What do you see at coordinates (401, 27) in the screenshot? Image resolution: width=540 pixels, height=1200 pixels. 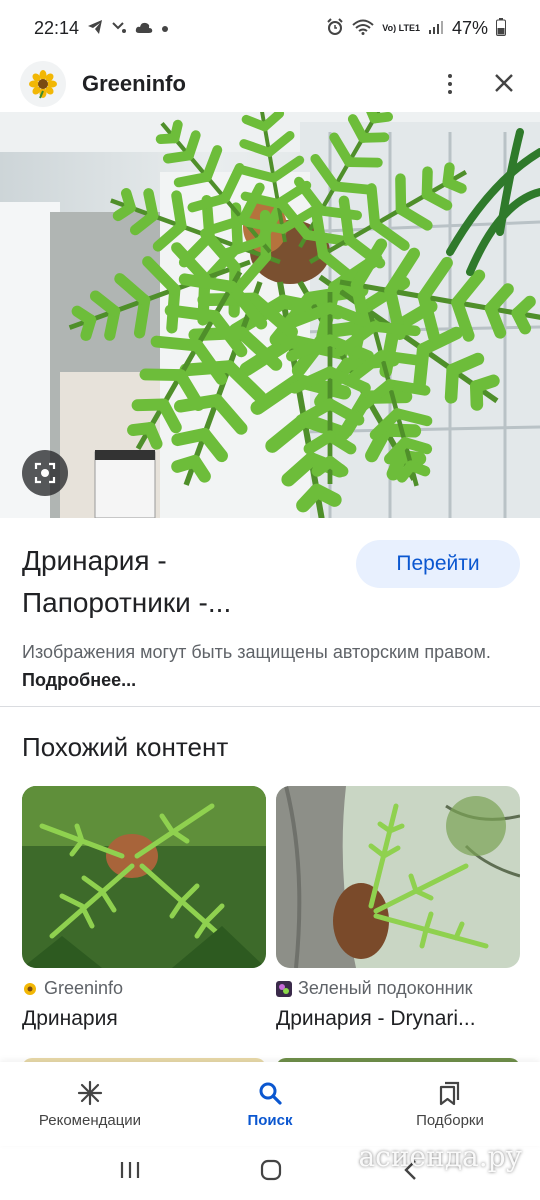 I see `network-label: Vo) LTE1` at bounding box center [401, 27].